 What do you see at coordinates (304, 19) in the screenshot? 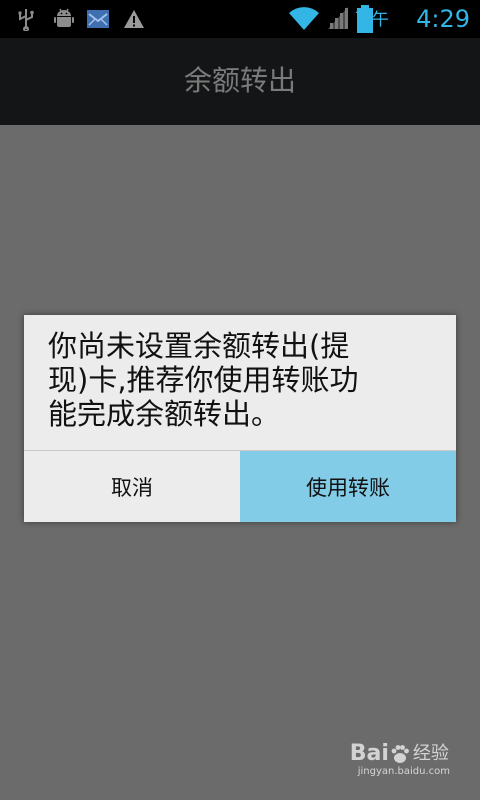
I see `wifi-icon` at bounding box center [304, 19].